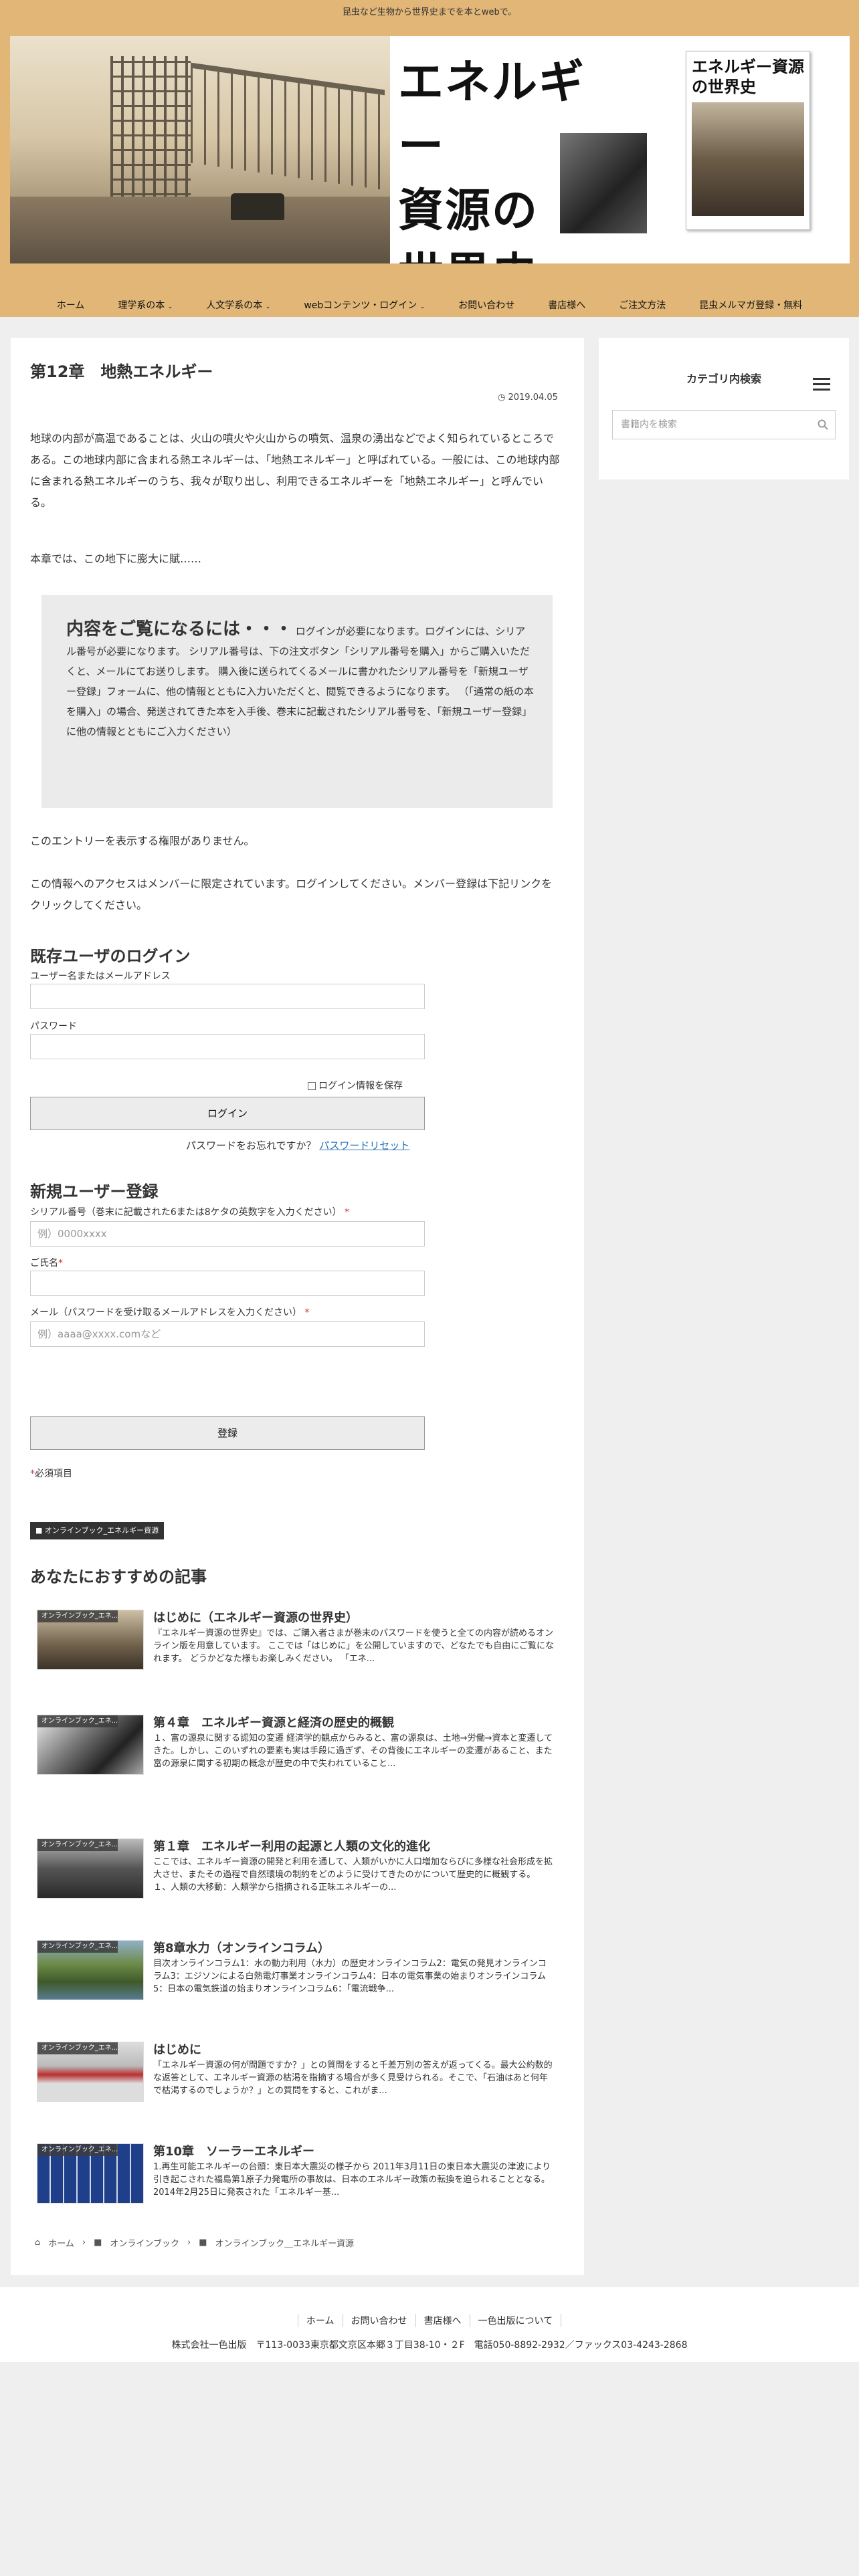 Image resolution: width=859 pixels, height=2576 pixels. I want to click on register-button: 登録, so click(228, 1433).